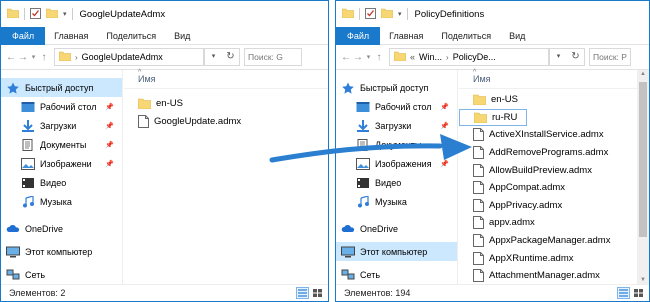  I want to click on onedrive-icon, so click(13, 228).